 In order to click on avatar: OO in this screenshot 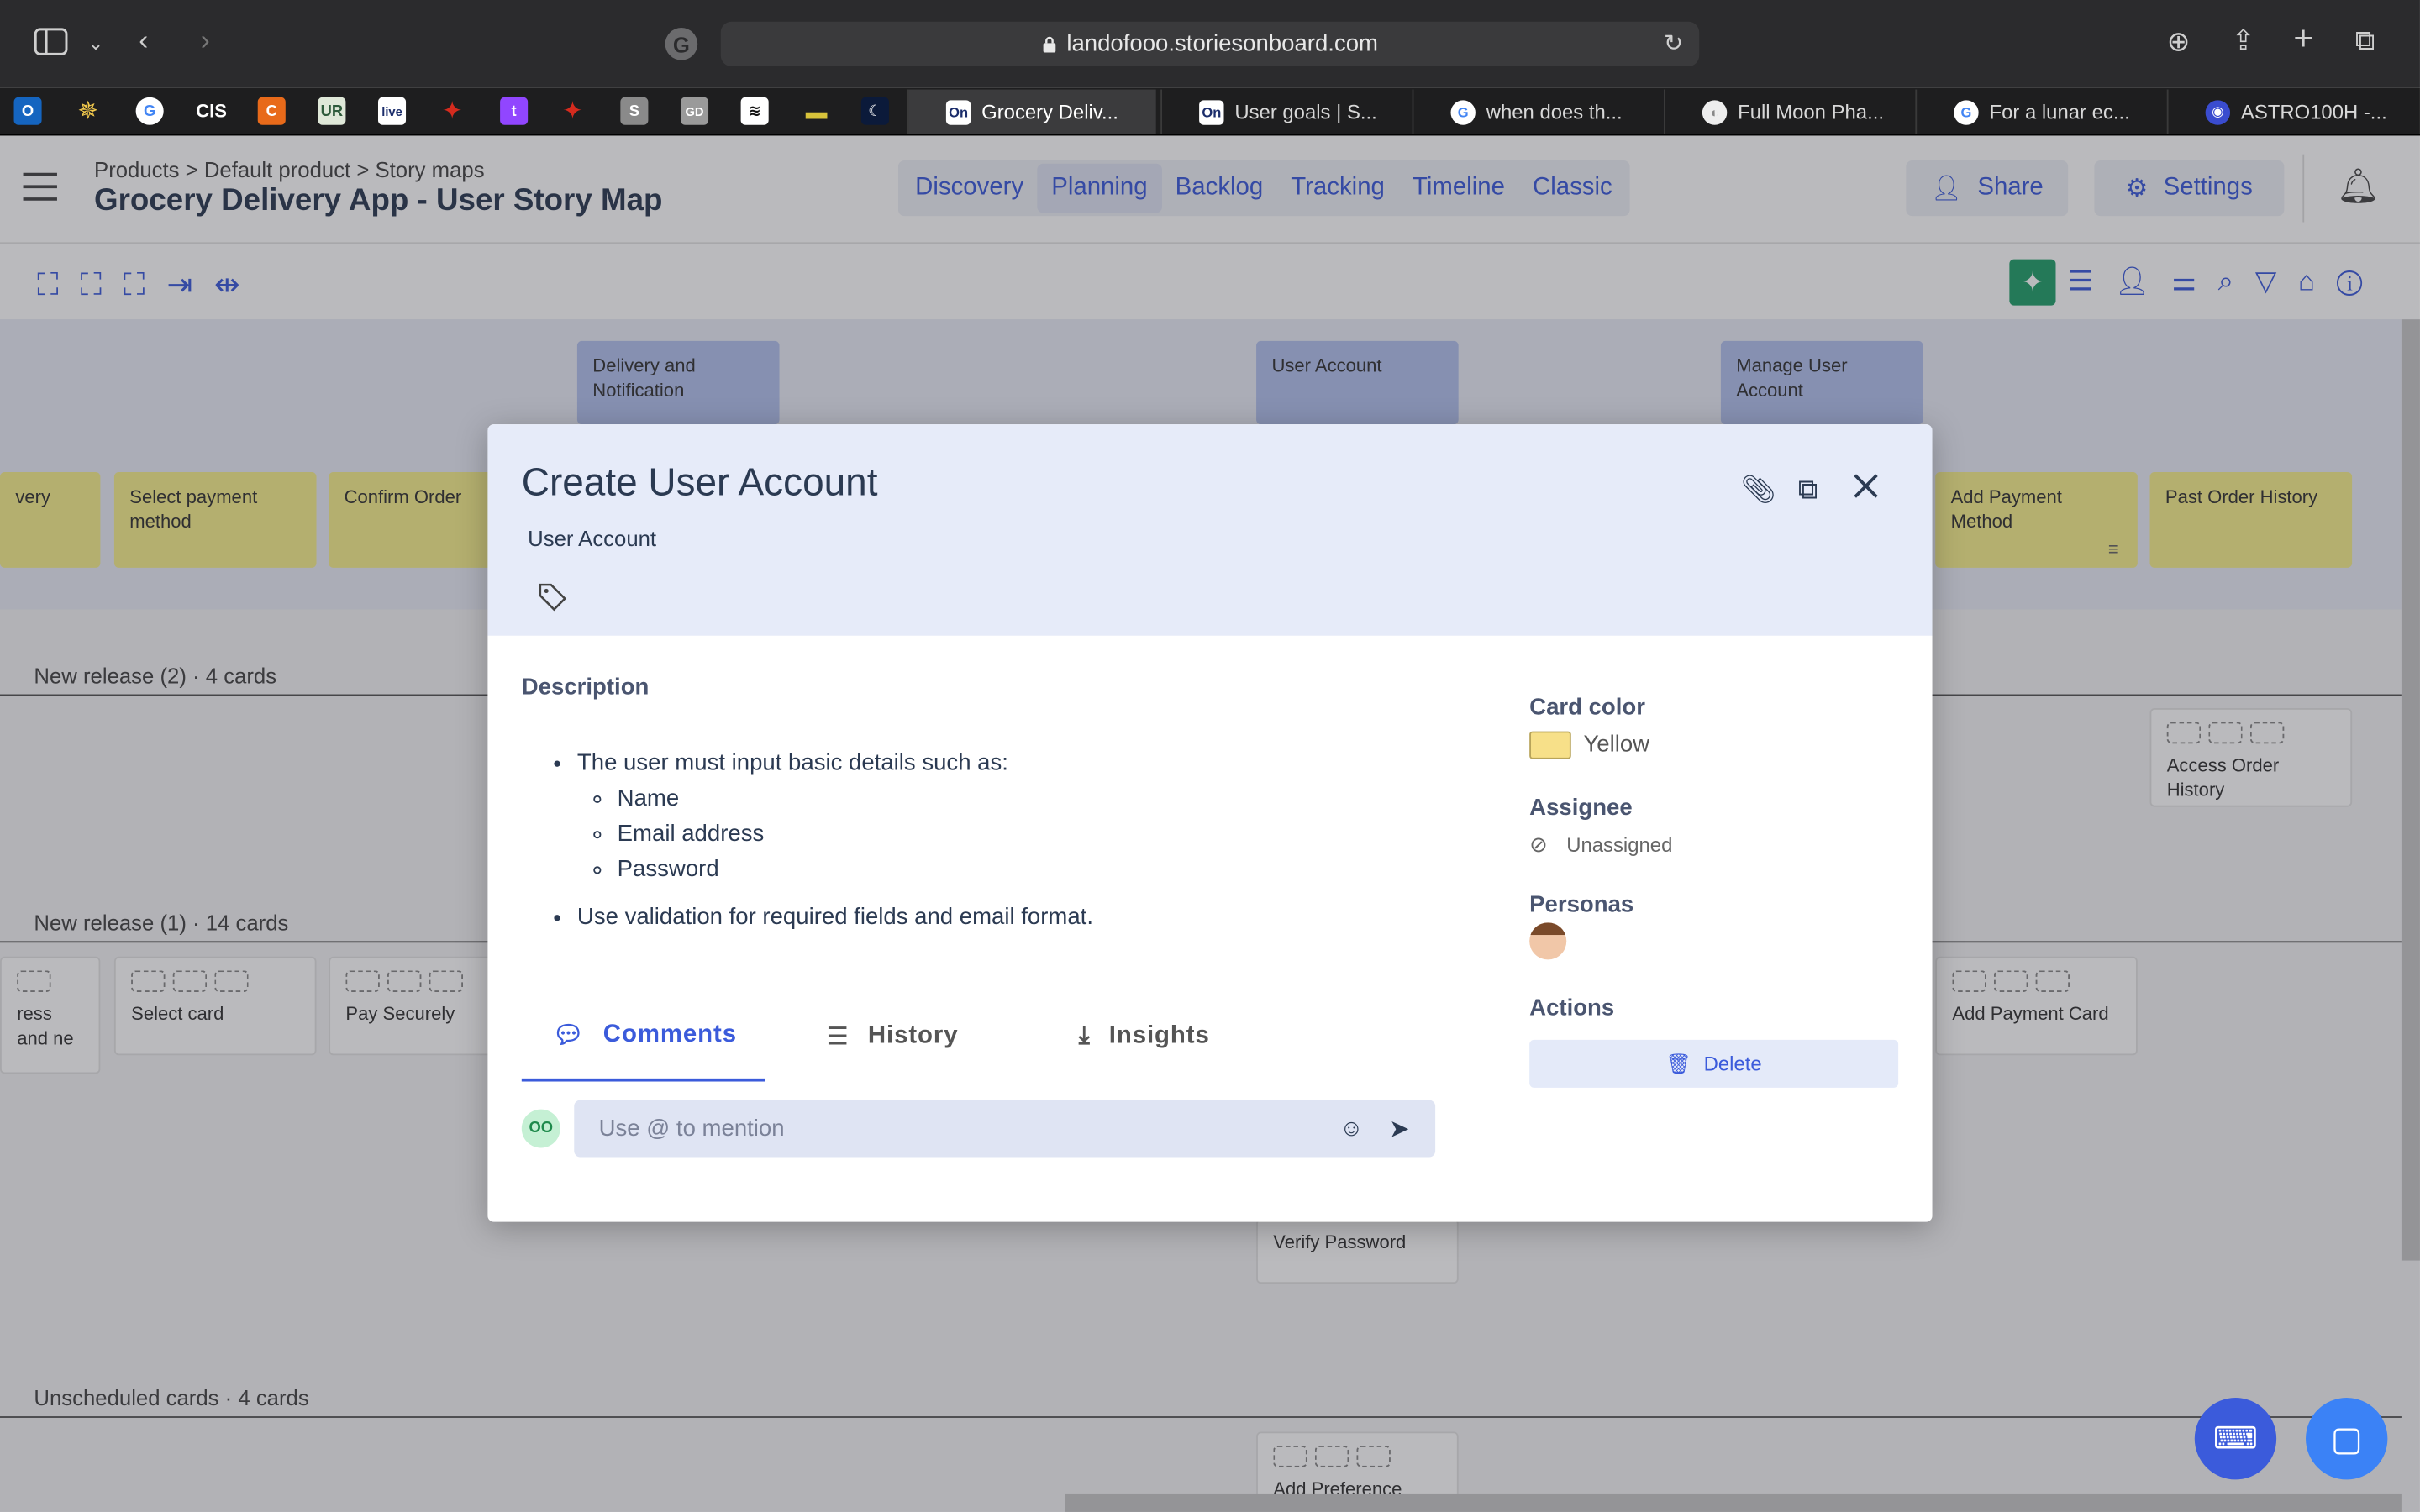, I will do `click(540, 1128)`.